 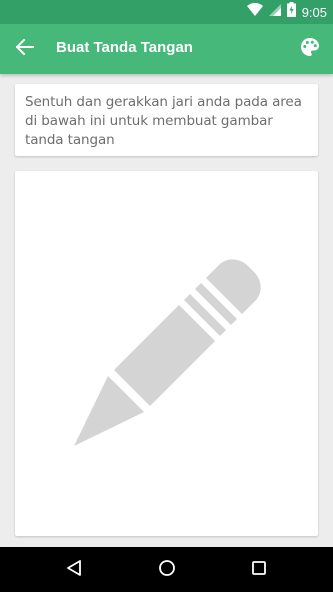 What do you see at coordinates (274, 12) in the screenshot?
I see `signal-icon` at bounding box center [274, 12].